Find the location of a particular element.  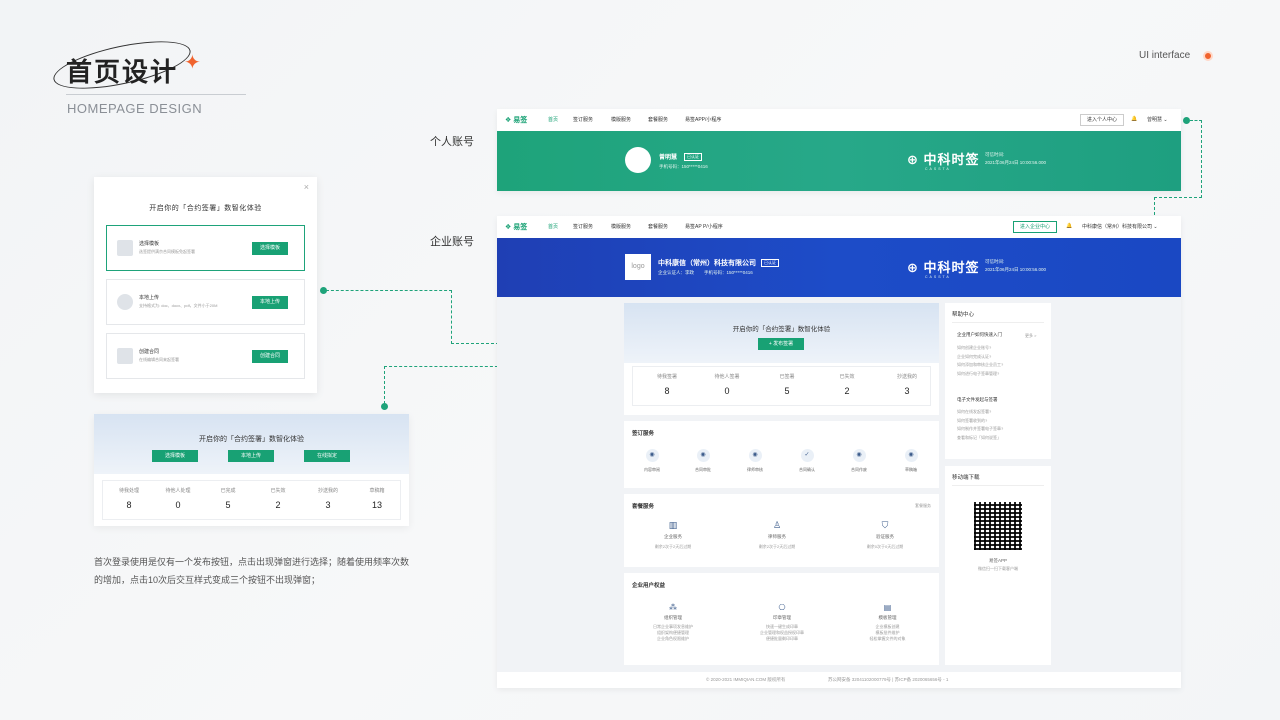

service-label: 内容审阅 is located at coordinates (652, 469).